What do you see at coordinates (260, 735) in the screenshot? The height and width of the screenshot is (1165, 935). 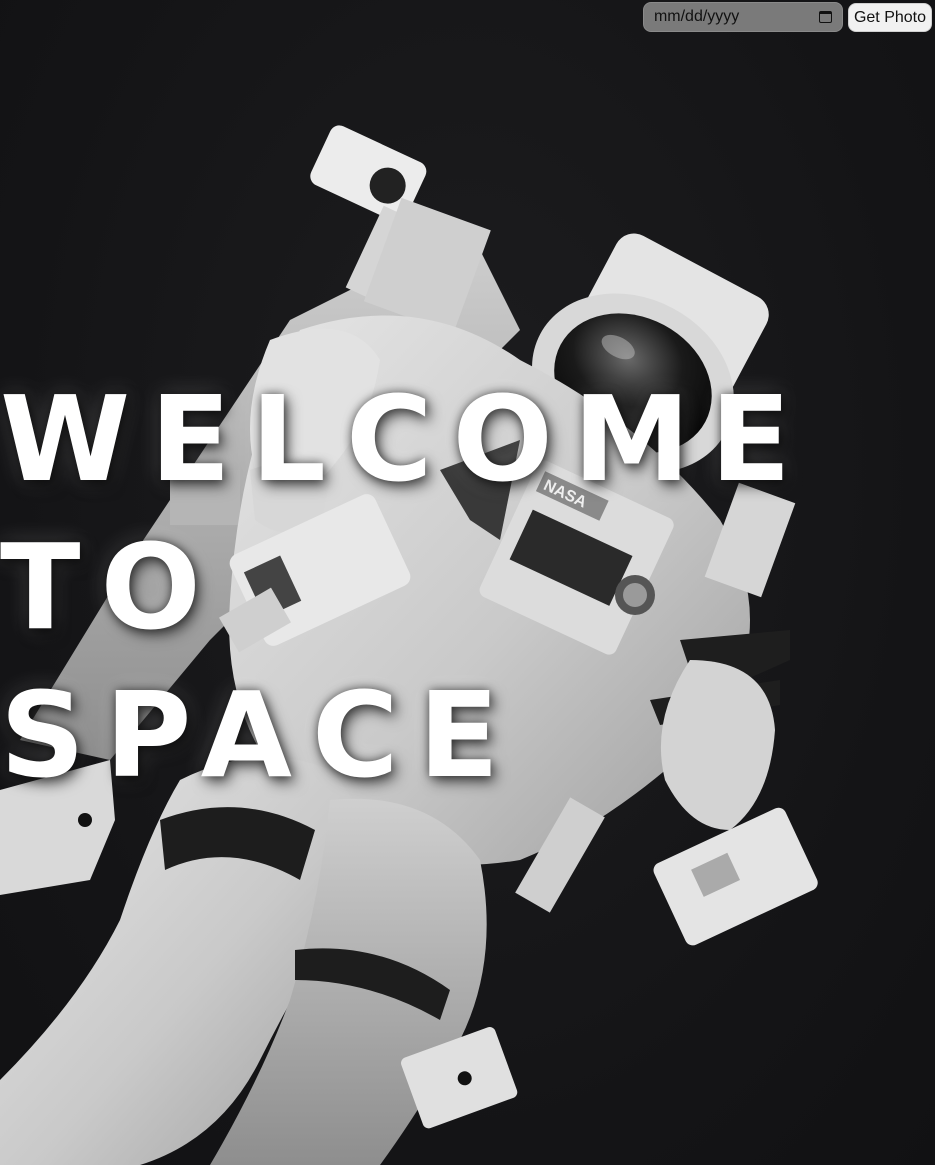 I see `headline-line-3: SPACE` at bounding box center [260, 735].